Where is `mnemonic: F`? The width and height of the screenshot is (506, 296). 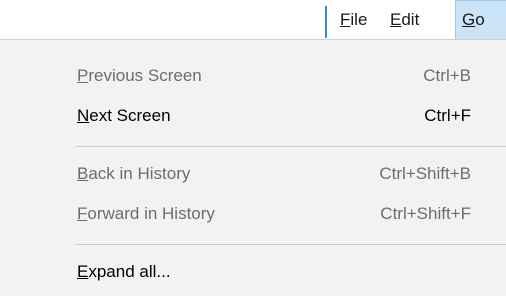 mnemonic: F is located at coordinates (82, 213).